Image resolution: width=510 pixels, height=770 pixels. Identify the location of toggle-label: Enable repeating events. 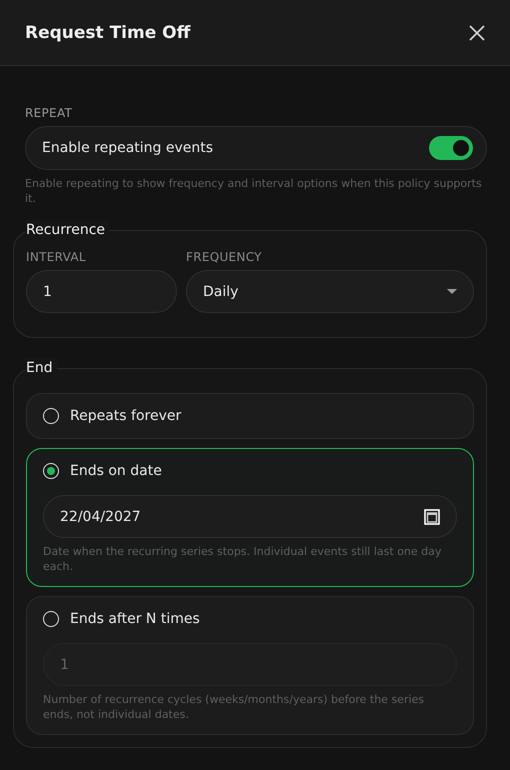
(128, 148).